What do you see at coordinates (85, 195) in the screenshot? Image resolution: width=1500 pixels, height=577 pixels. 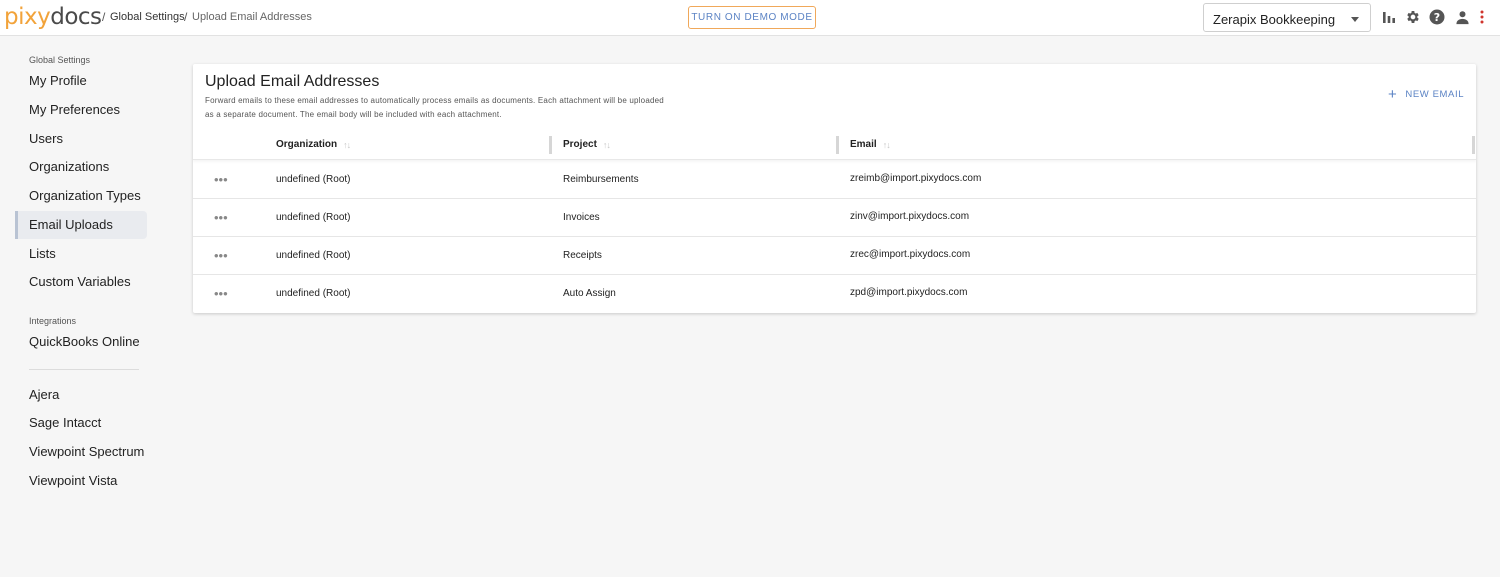 I see `sidebar-item-label: Organization Types` at bounding box center [85, 195].